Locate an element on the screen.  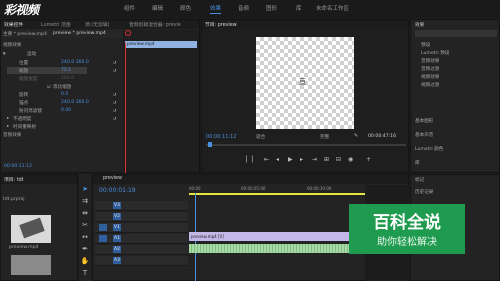
track-a3-label: A3 is located at coordinates (117, 260).